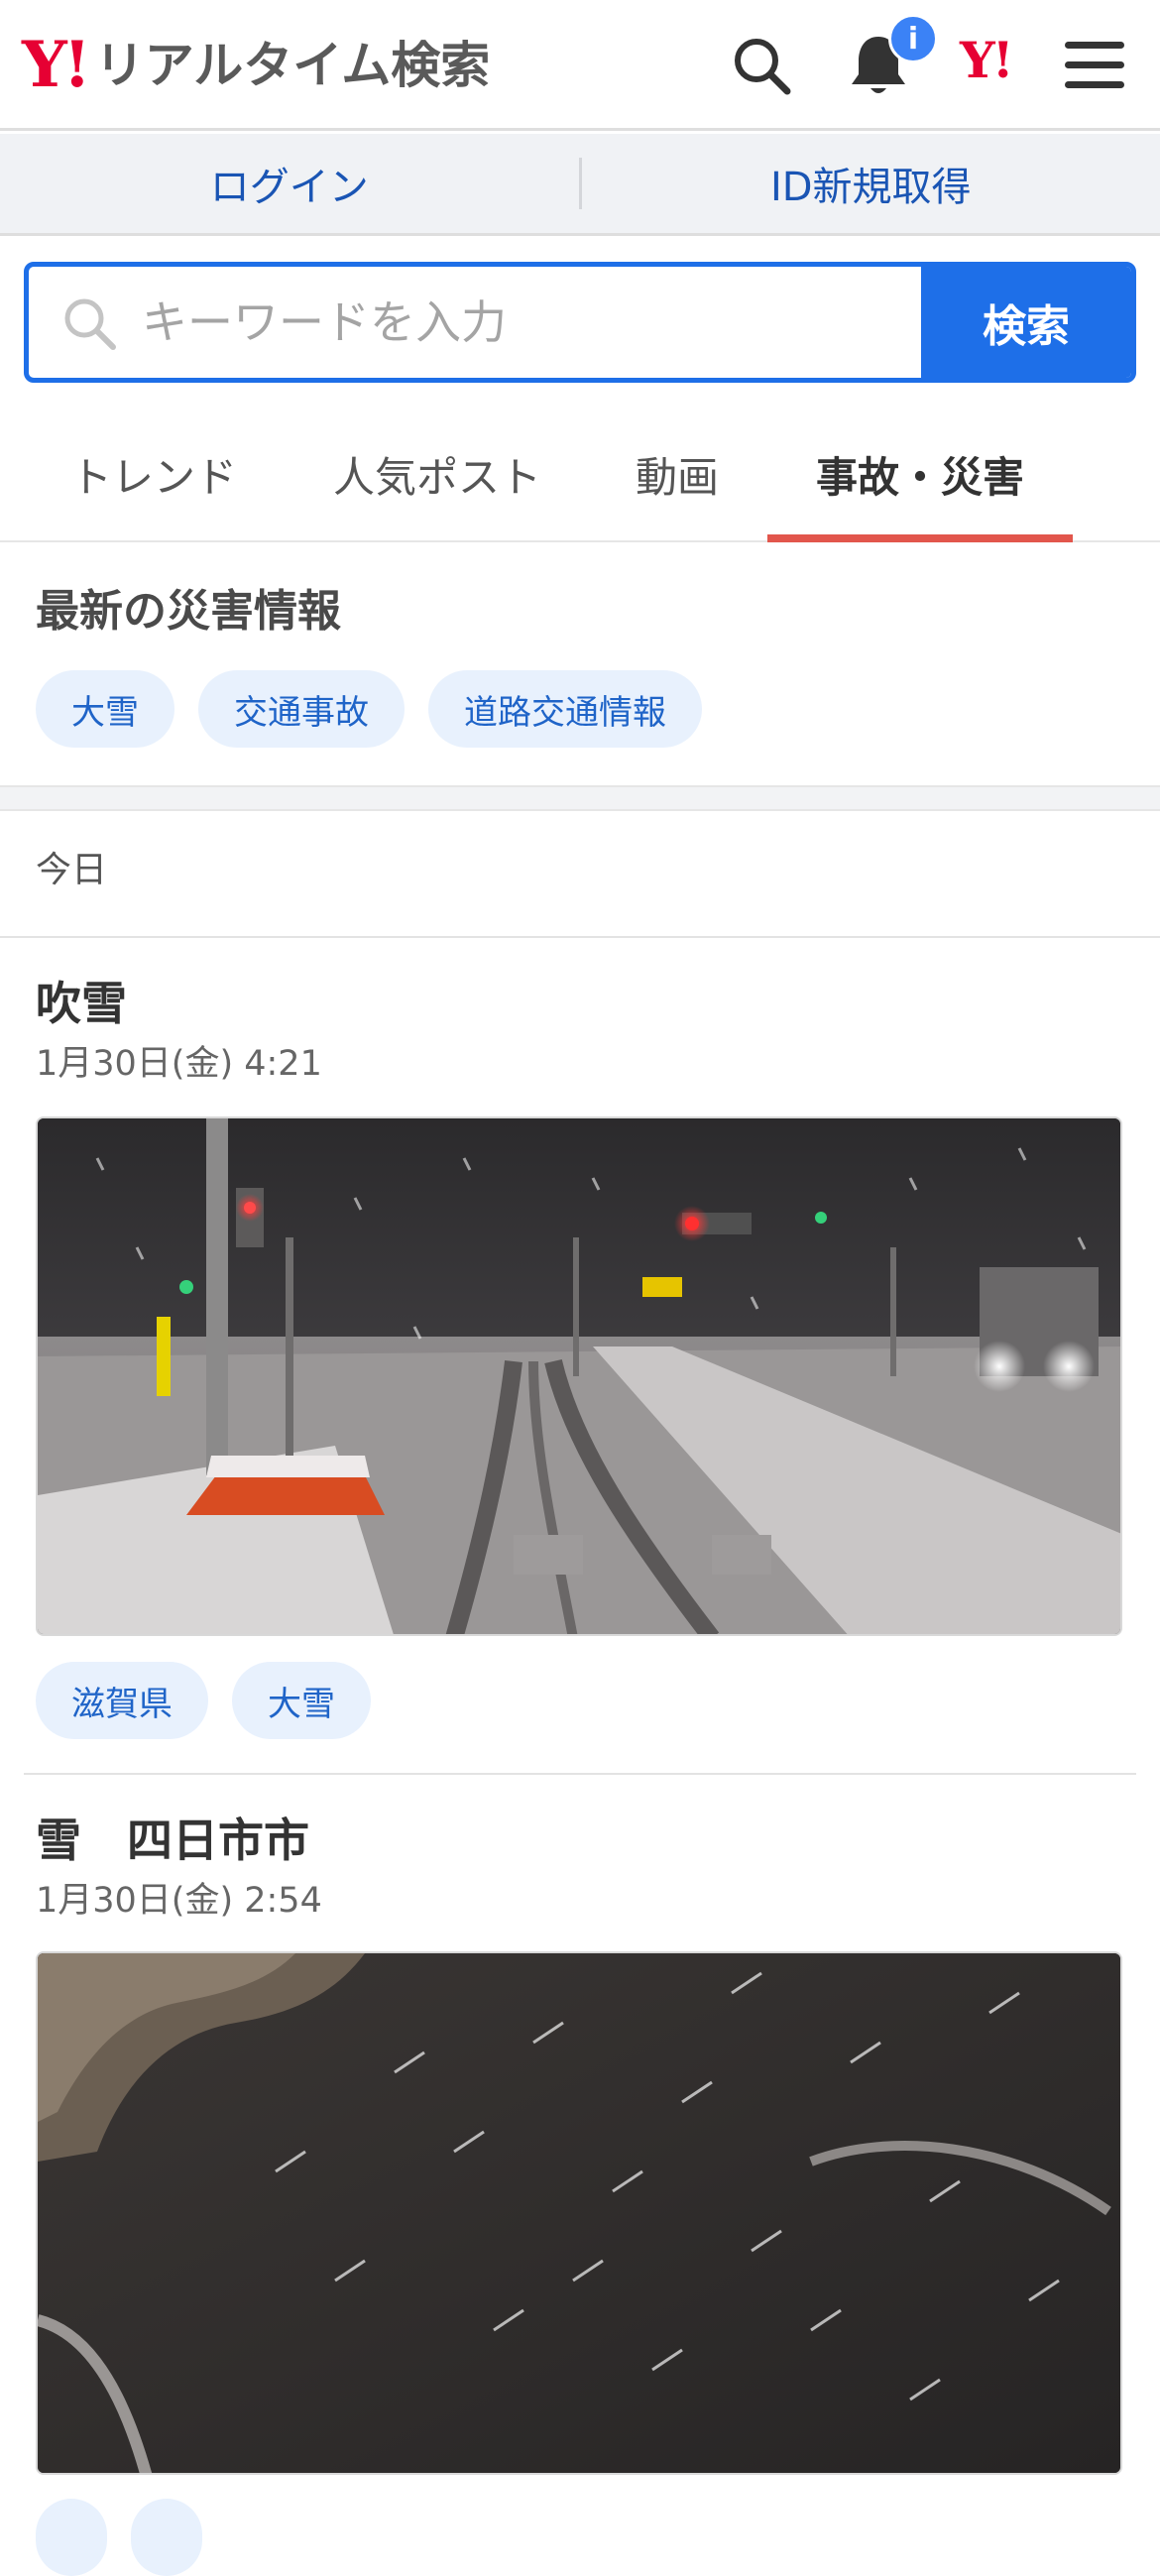 Image resolution: width=1160 pixels, height=2576 pixels. I want to click on search-input, so click(475, 322).